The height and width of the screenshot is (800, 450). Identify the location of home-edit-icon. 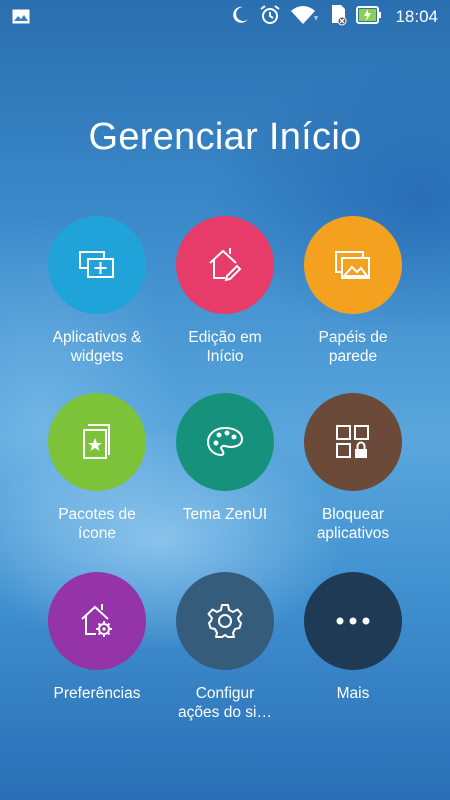
(225, 265).